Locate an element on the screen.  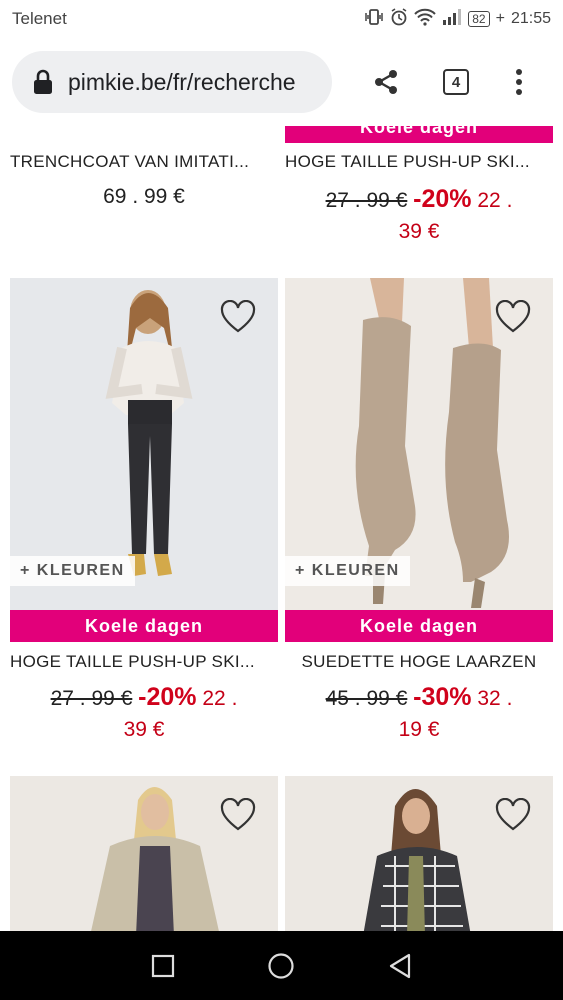
triangle-back-icon is located at coordinates (400, 966).